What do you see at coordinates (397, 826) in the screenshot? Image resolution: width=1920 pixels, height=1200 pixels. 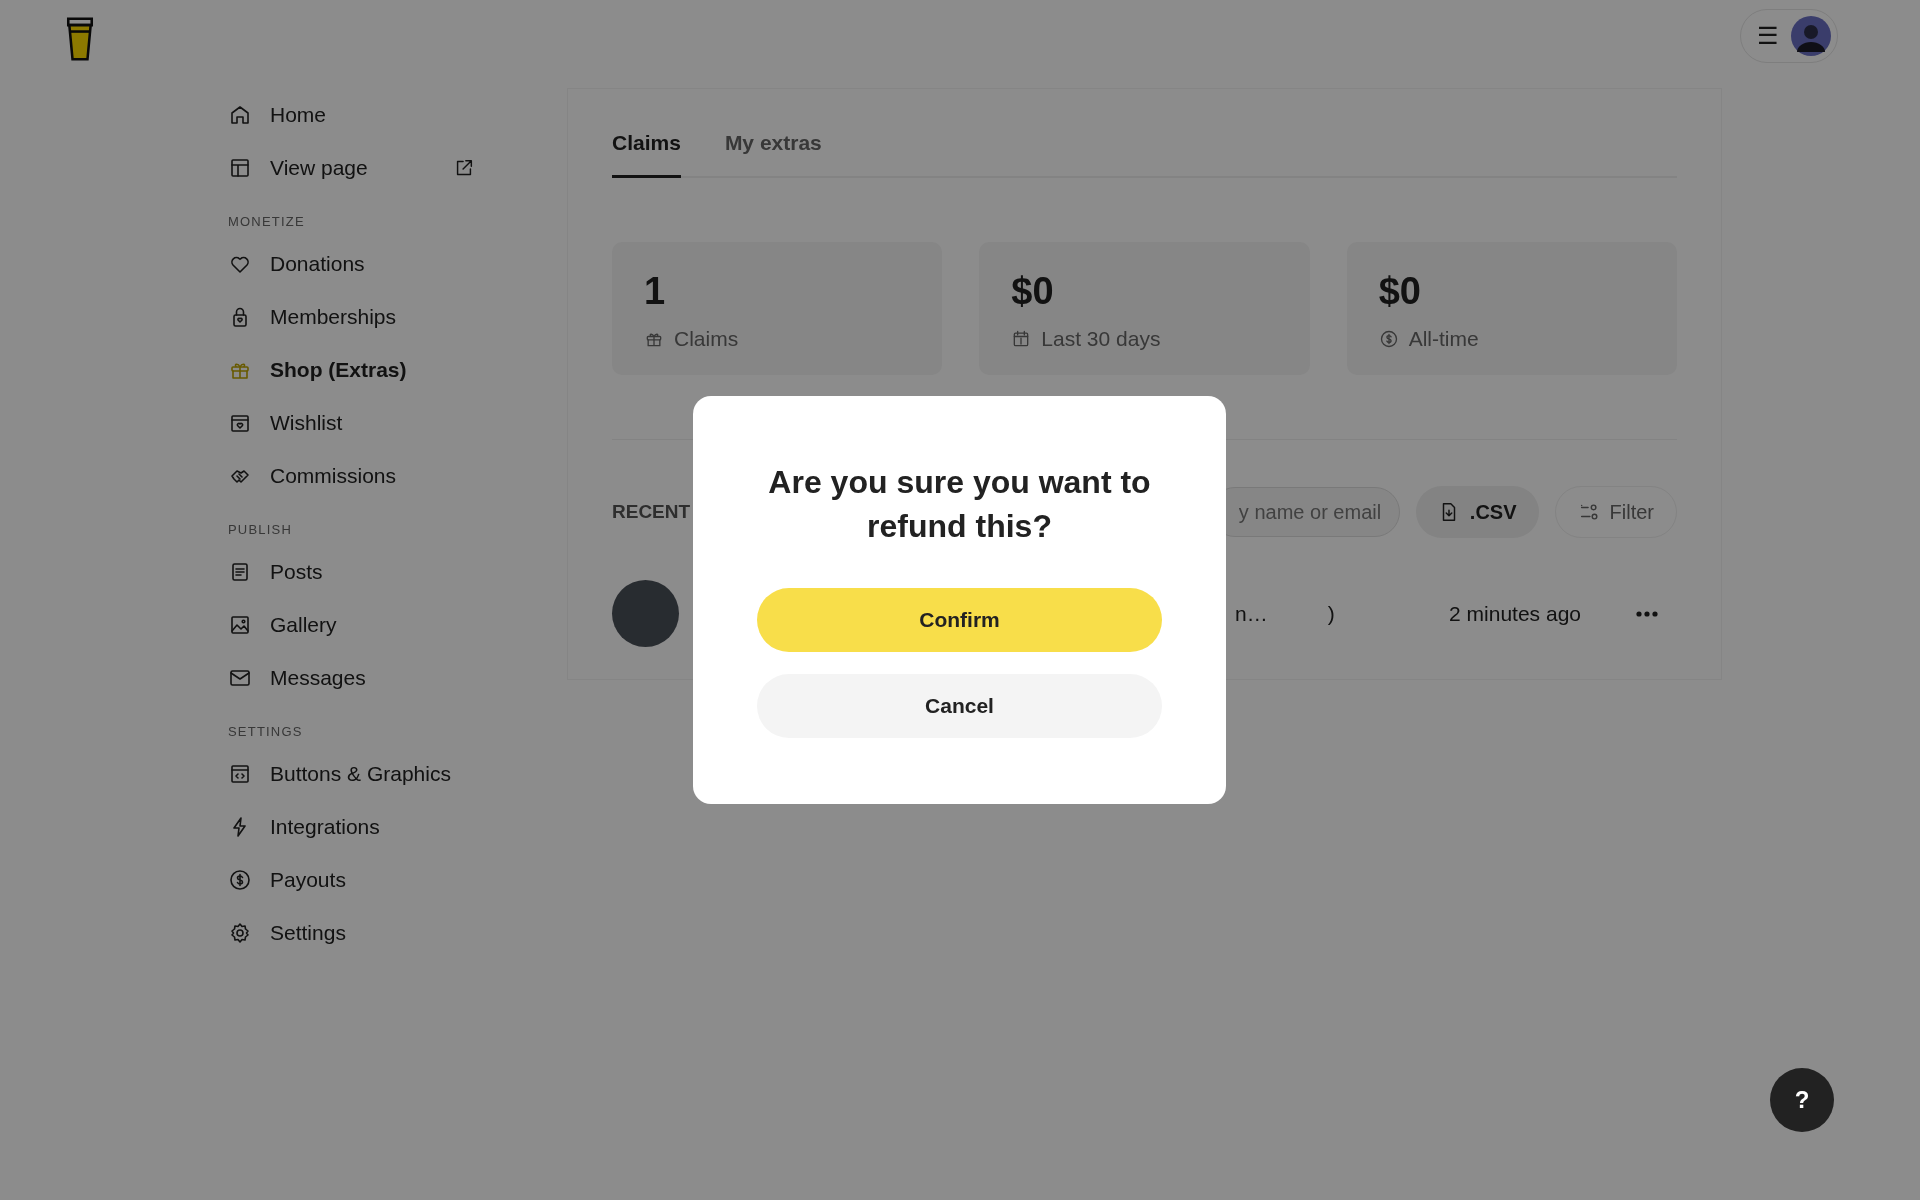 I see `sidebar-item: Integrations` at bounding box center [397, 826].